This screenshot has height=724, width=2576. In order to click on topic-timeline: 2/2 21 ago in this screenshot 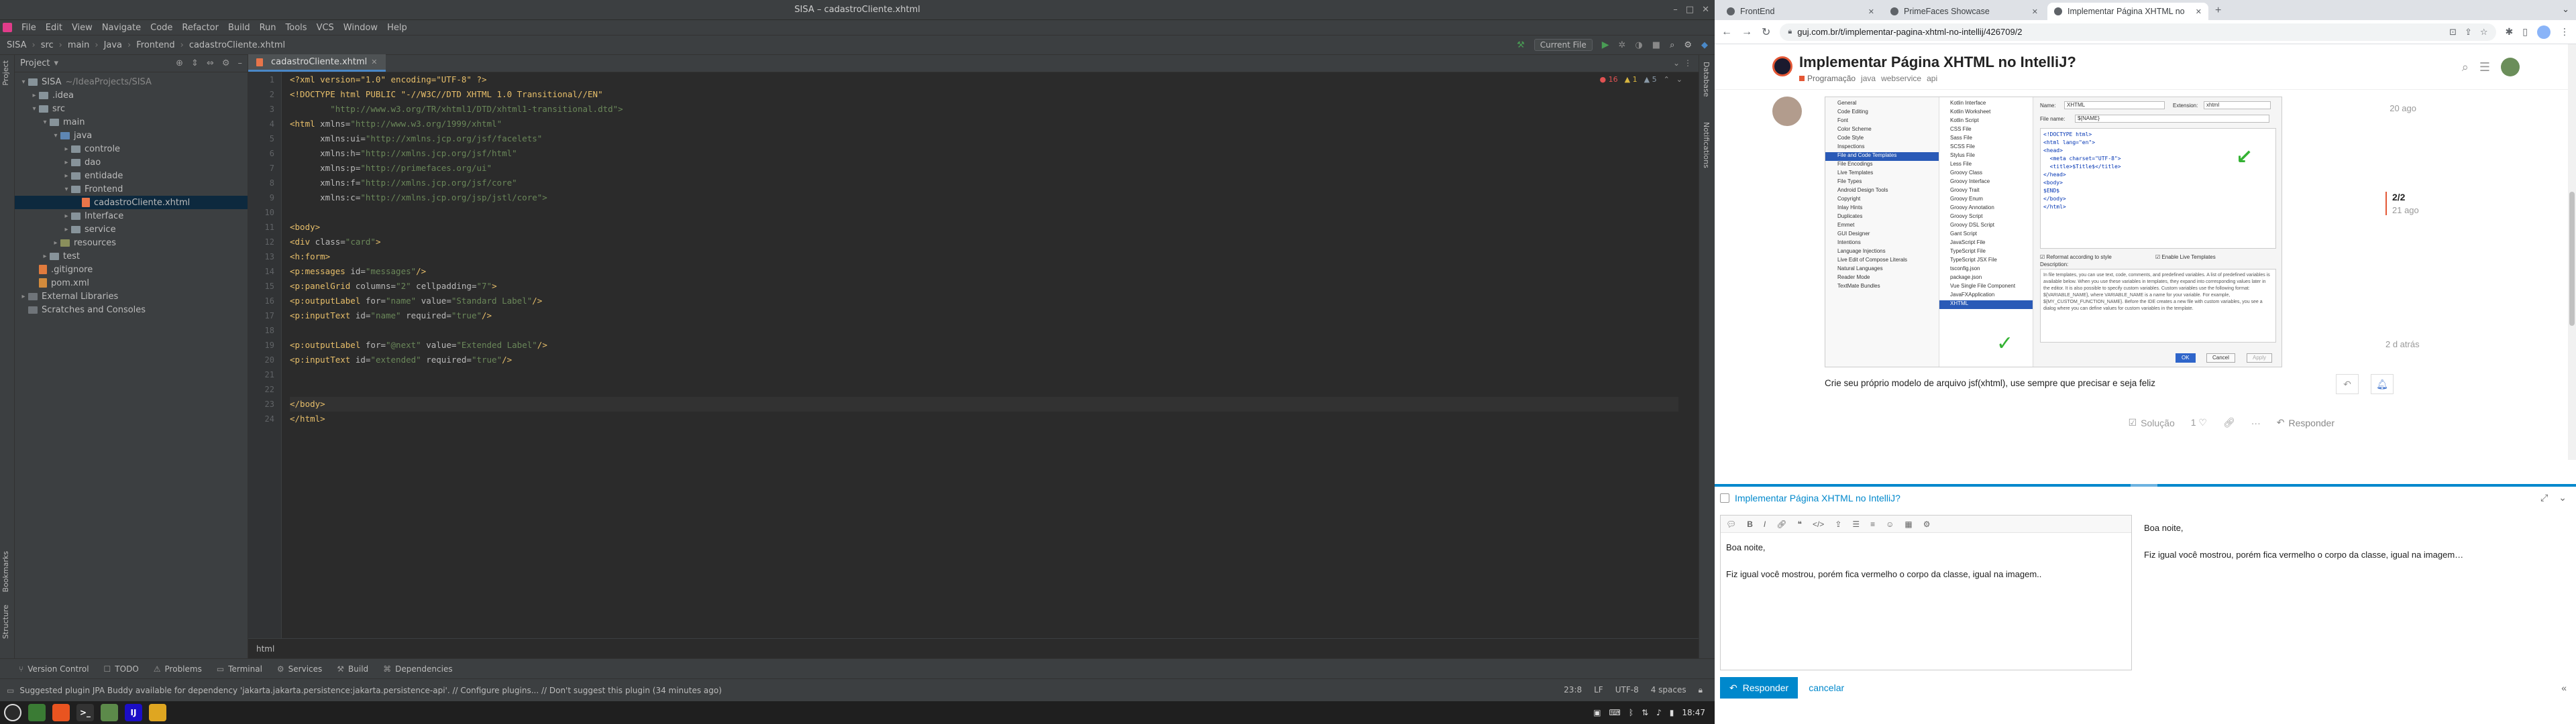, I will do `click(2402, 204)`.